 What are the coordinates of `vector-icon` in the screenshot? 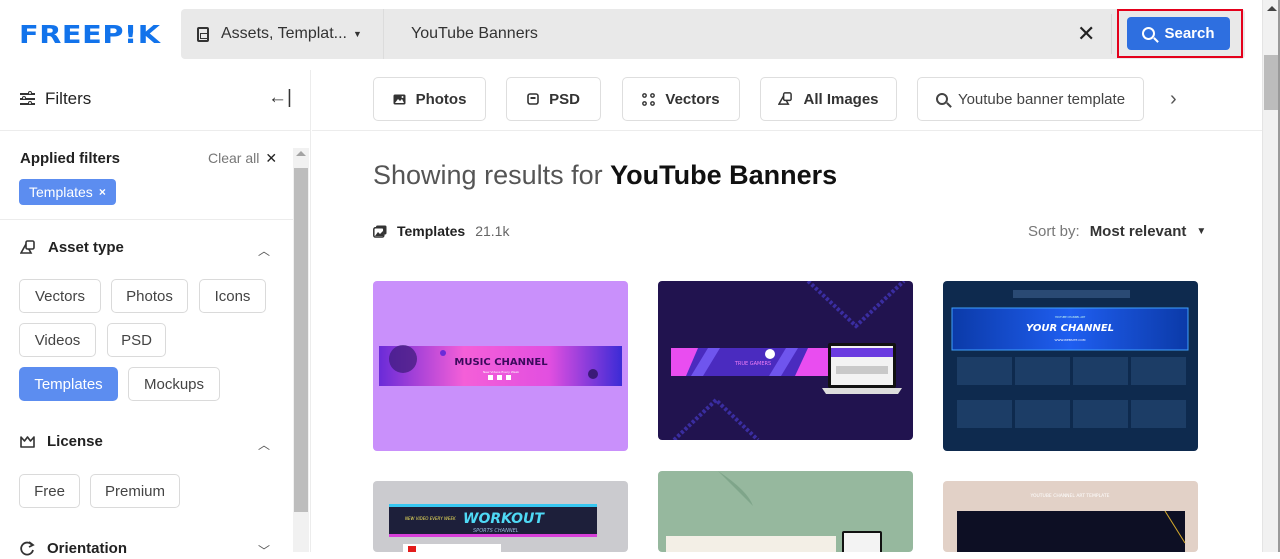 It's located at (649, 99).